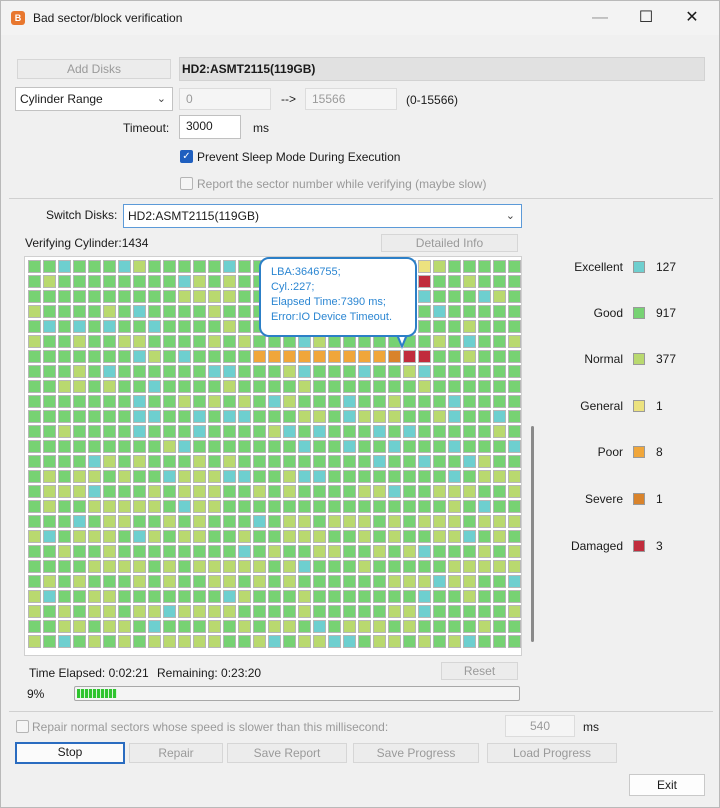  Describe the element at coordinates (552, 753) in the screenshot. I see `load-progress-button: Load Progress` at that location.